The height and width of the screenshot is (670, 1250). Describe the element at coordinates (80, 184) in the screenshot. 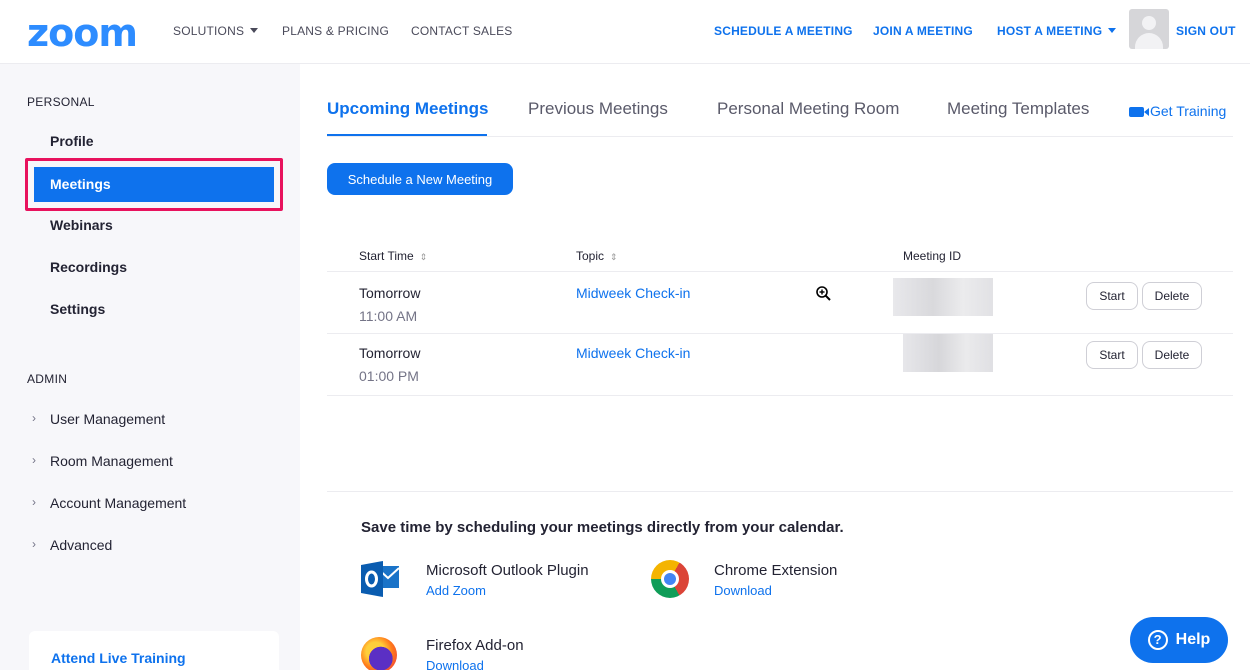

I see `sidebar-item-label: Meetings` at that location.